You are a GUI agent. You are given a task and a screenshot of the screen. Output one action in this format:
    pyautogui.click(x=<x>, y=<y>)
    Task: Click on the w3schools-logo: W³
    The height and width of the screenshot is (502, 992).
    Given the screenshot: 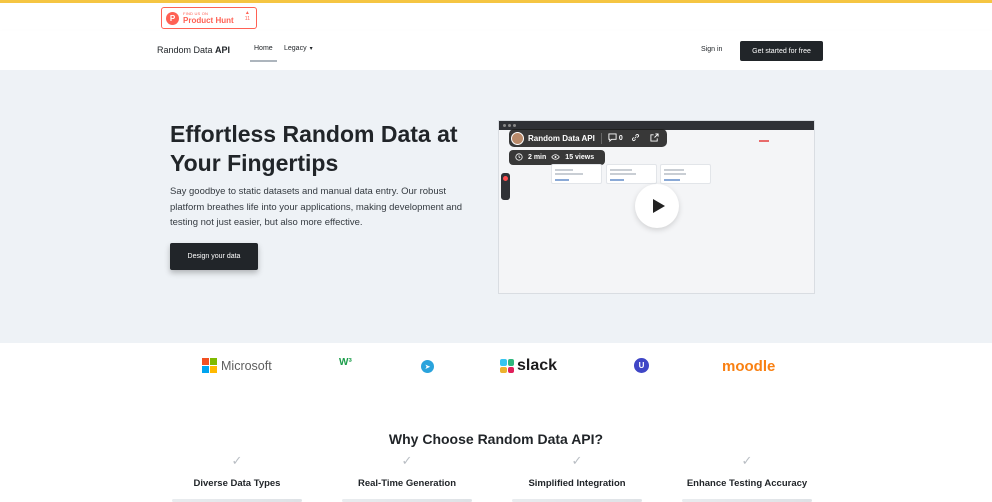 What is the action you would take?
    pyautogui.click(x=345, y=362)
    